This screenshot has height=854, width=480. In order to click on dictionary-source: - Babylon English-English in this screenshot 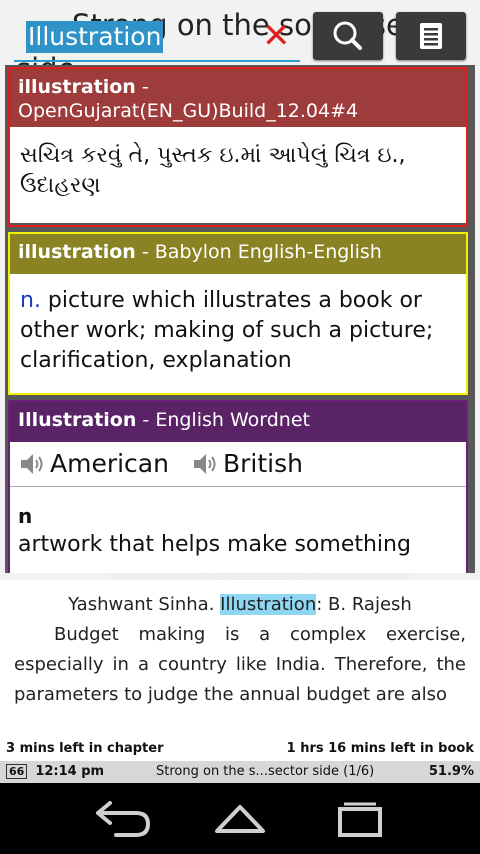, I will do `click(258, 252)`.